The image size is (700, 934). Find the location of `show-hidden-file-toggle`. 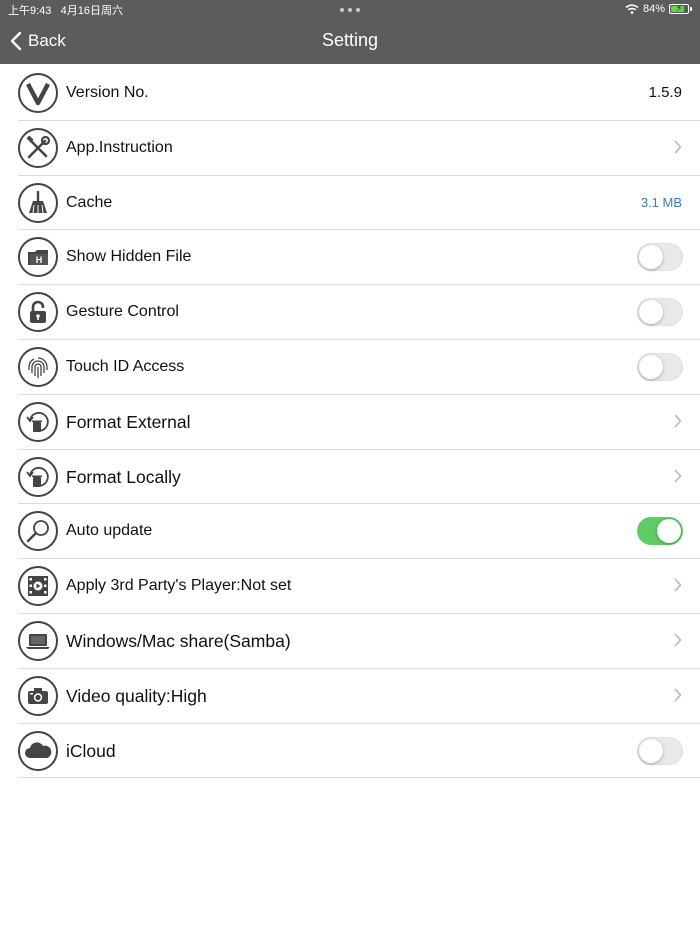

show-hidden-file-toggle is located at coordinates (660, 257).